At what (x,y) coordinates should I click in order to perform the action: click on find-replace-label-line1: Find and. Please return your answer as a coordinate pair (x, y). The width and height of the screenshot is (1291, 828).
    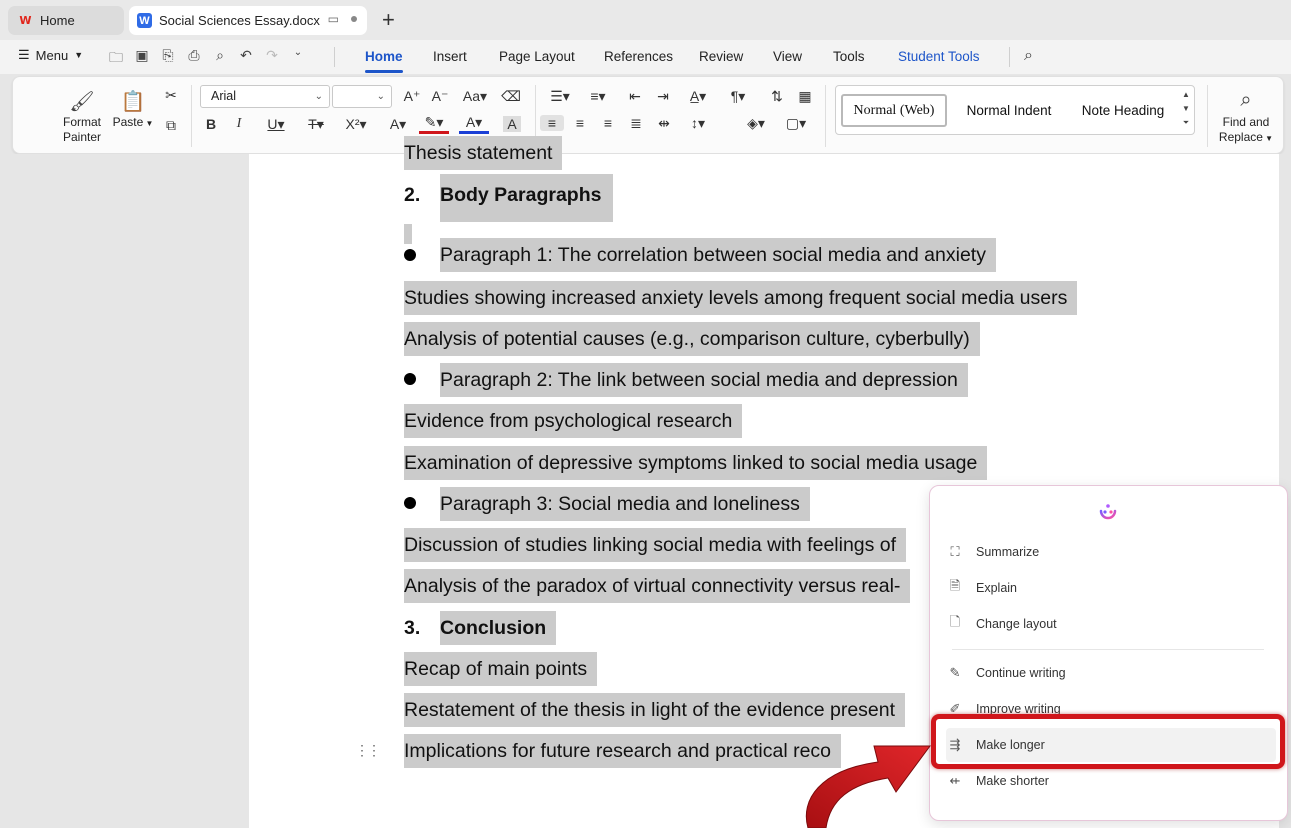
    Looking at the image, I should click on (1246, 122).